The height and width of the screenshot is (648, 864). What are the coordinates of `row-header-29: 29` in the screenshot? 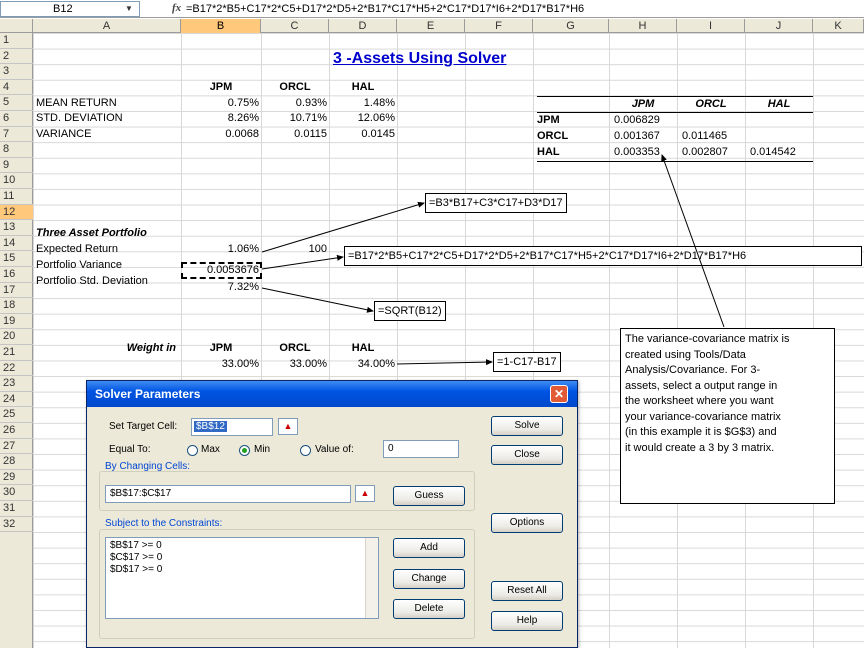 It's located at (16, 478).